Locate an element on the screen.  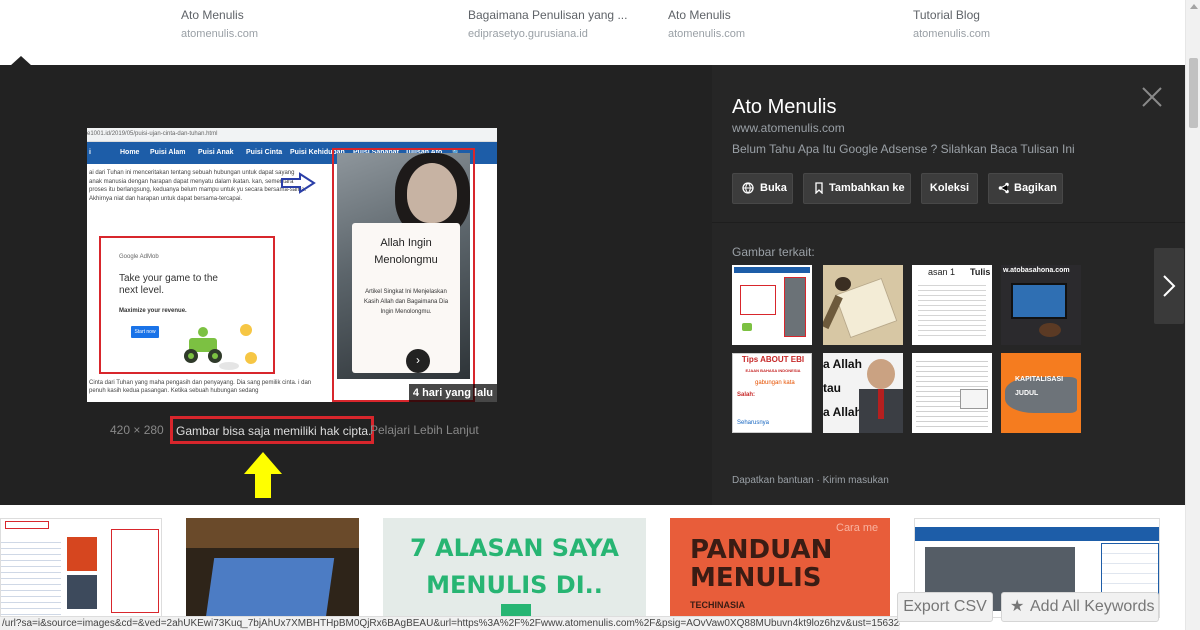
thumb-text: EJAAN BAHASA INDONESIA is located at coordinates (773, 370).